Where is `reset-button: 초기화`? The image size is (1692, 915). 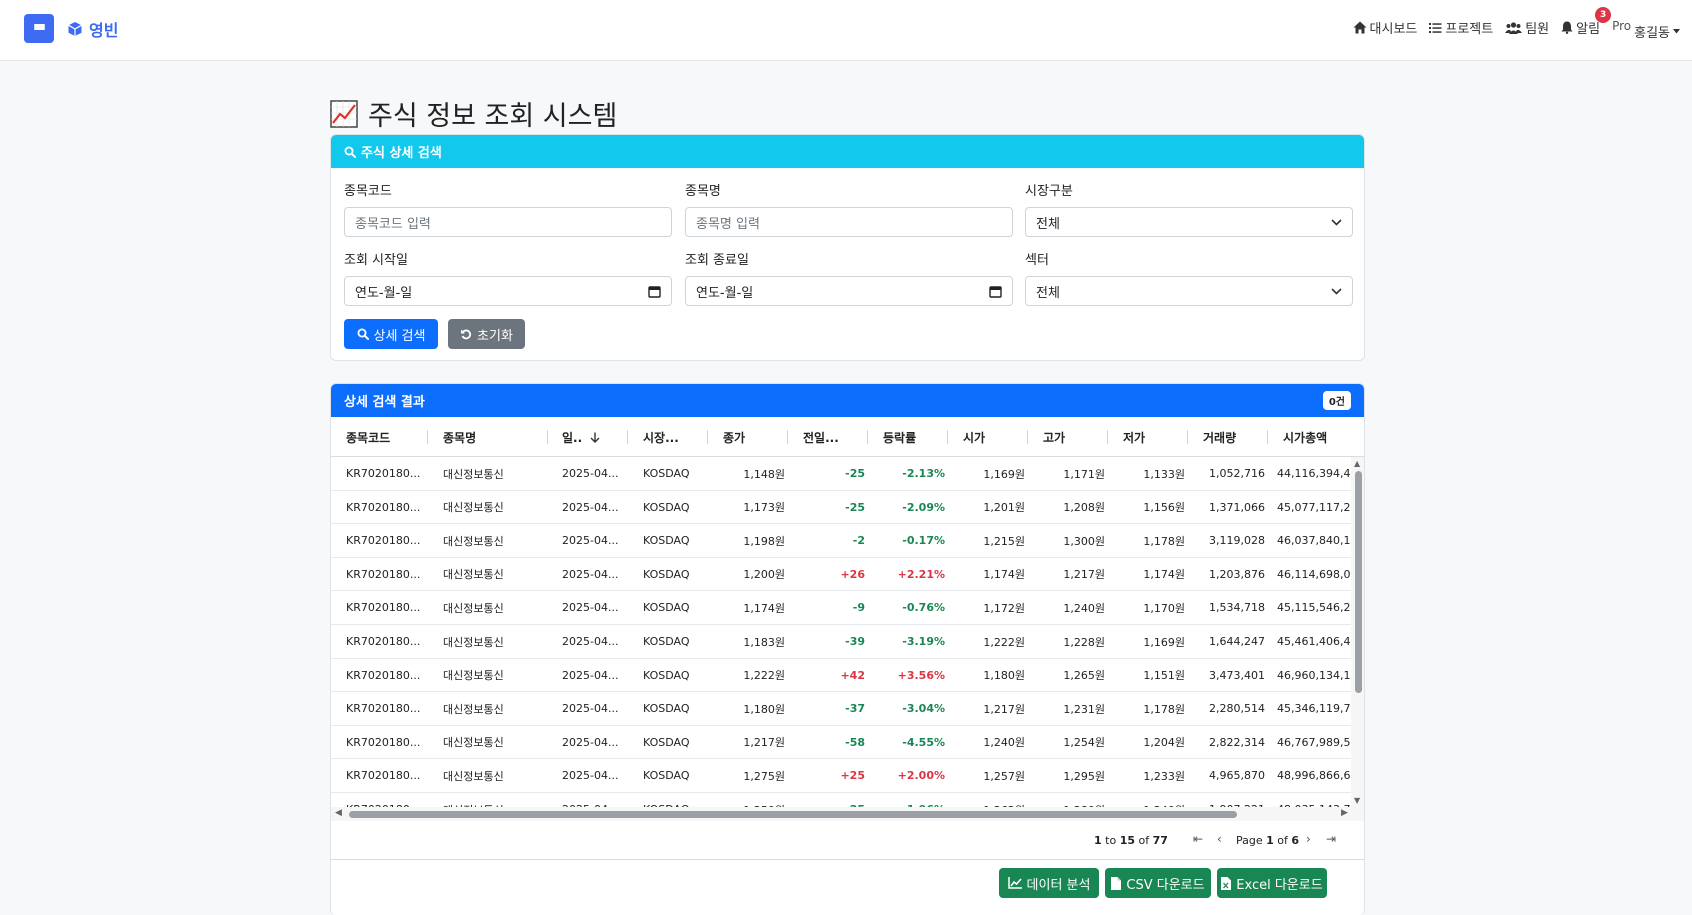
reset-button: 초기화 is located at coordinates (486, 334).